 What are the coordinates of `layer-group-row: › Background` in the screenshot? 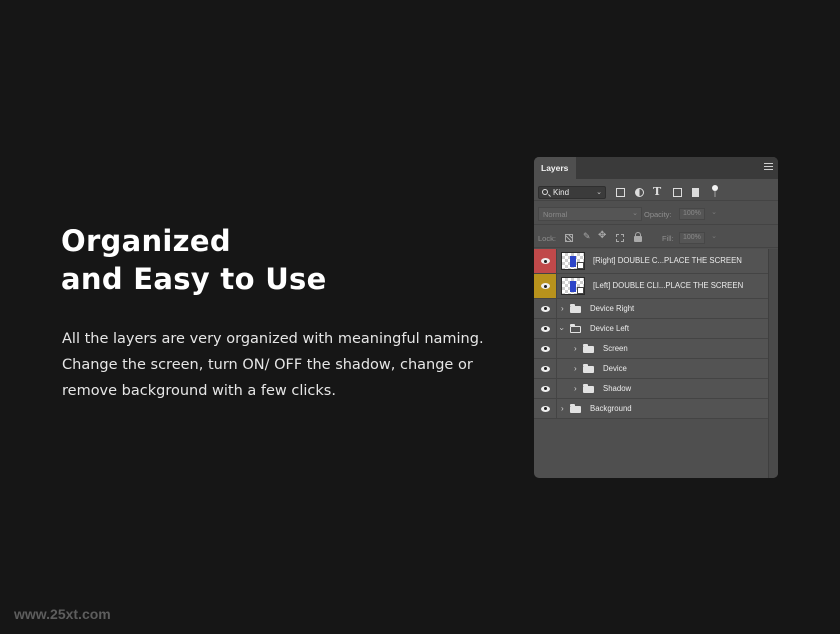 It's located at (651, 409).